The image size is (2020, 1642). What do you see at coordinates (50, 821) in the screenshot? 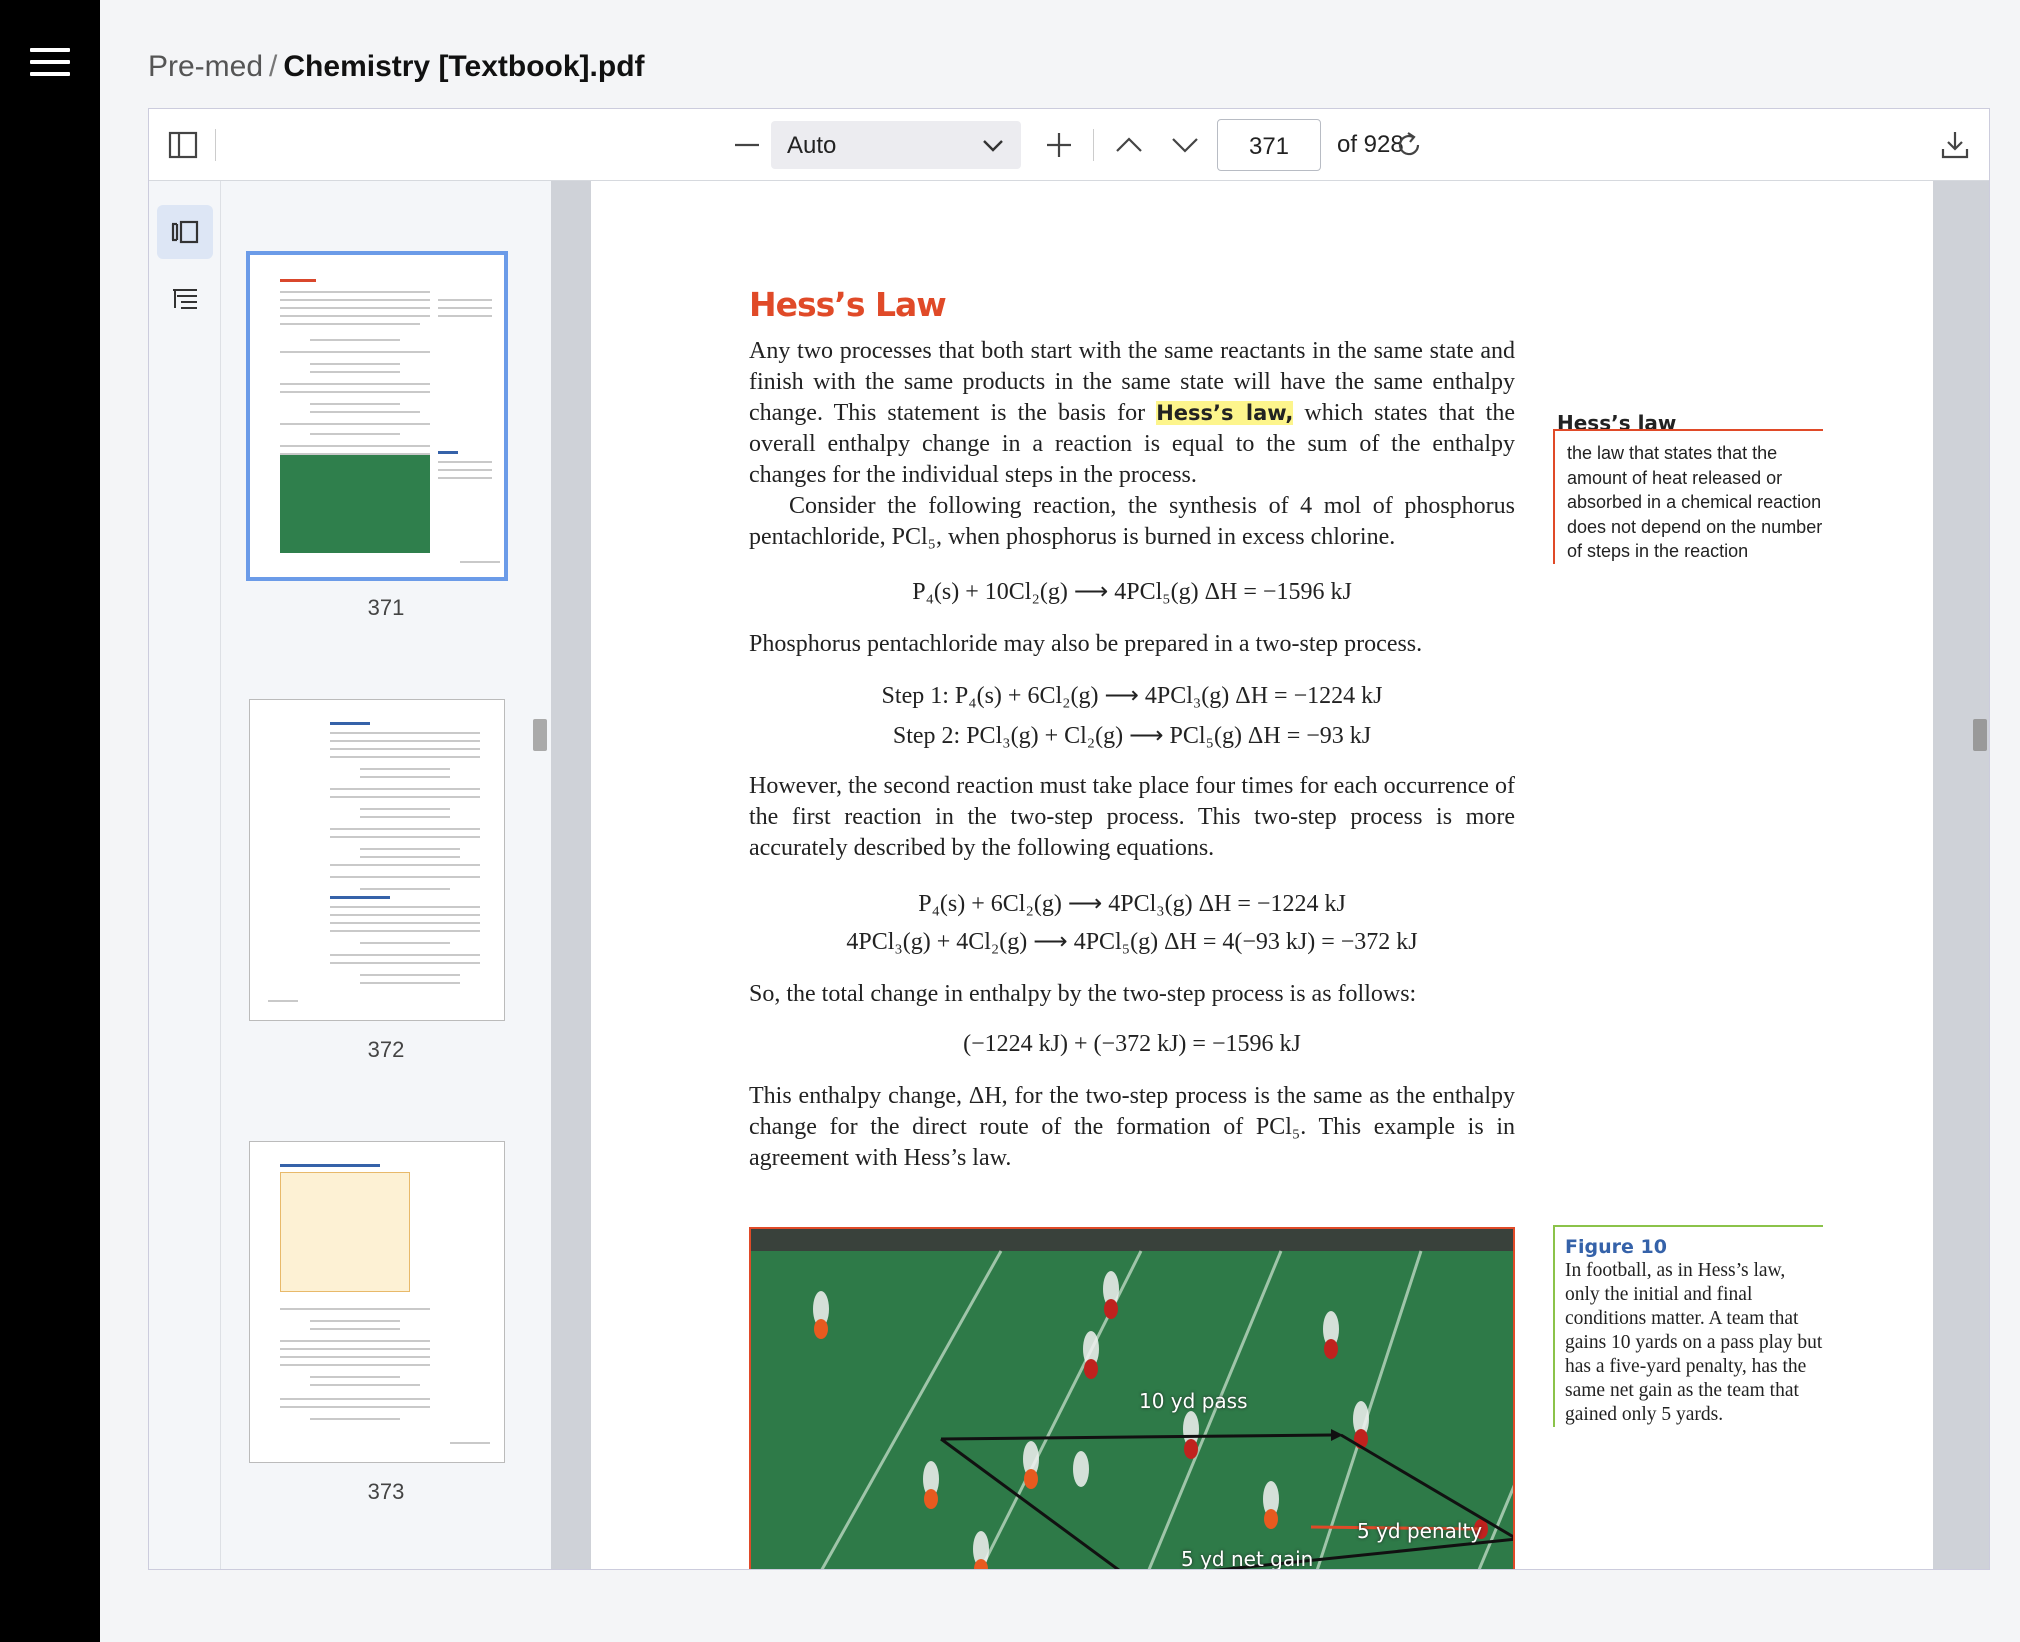
I see `app-left-rail` at bounding box center [50, 821].